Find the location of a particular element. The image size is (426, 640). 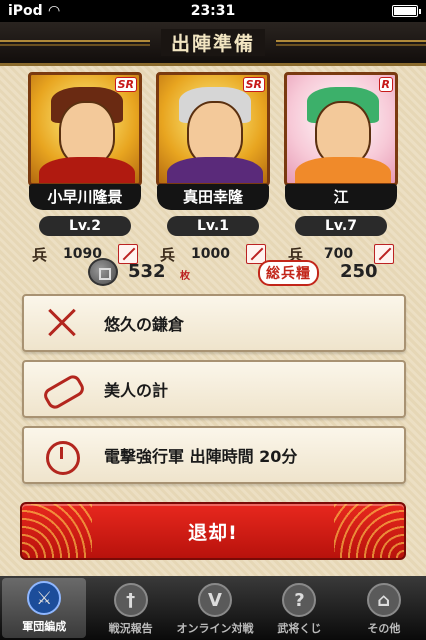

tab-bar: ⚔ 軍団編成 † 戦況報告 V オンライン対戦 ? 武将くじ ⌂ その他 is located at coordinates (213, 608).